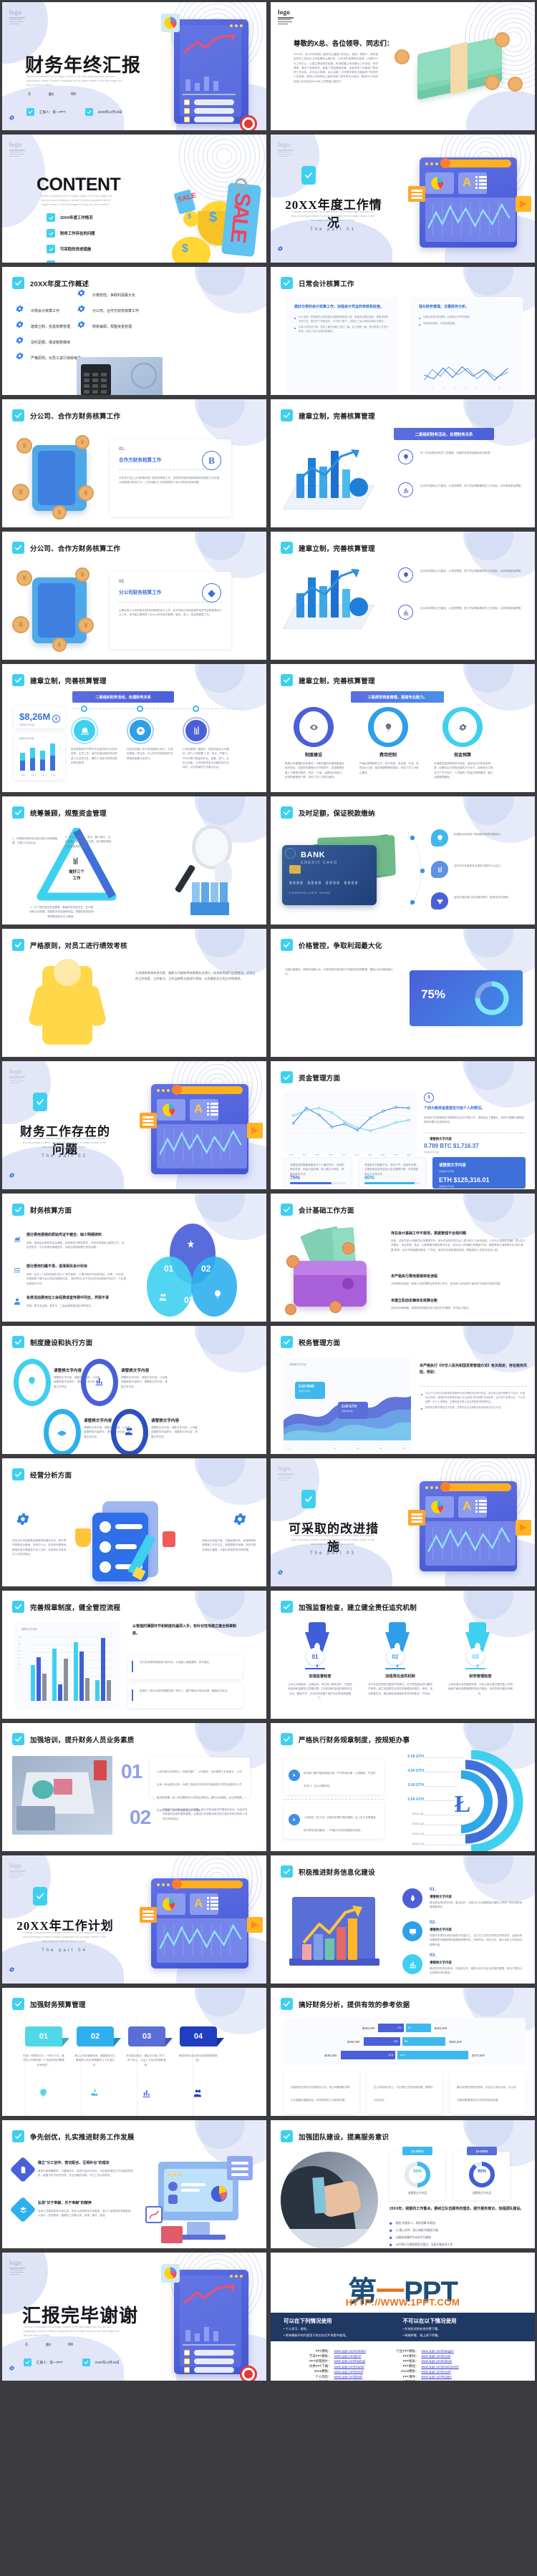  What do you see at coordinates (334, 1777) in the screenshot?
I see `litecoin-card: 财务部门要严格按制度办事，严守财经纪律，认真履职，严控财务关口，给公司管好家。` at bounding box center [334, 1777].